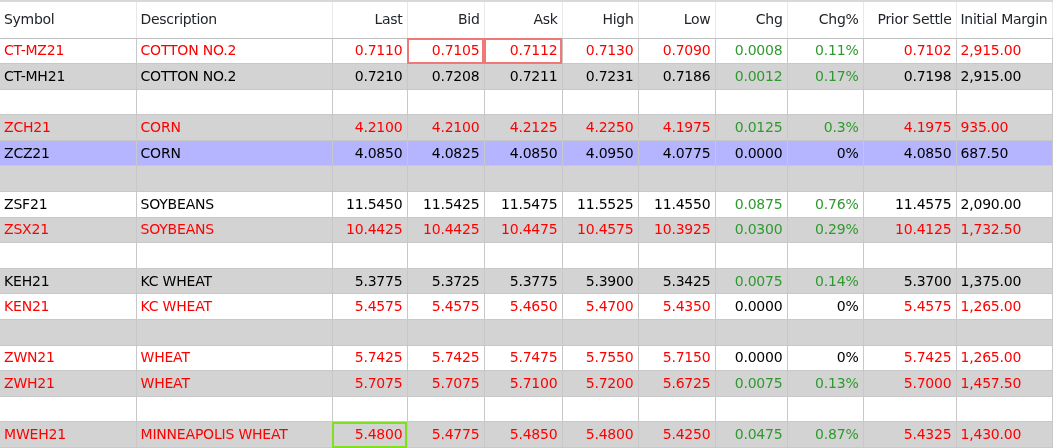  Describe the element at coordinates (751, 76) in the screenshot. I see `table-cell: 0.0012` at that location.